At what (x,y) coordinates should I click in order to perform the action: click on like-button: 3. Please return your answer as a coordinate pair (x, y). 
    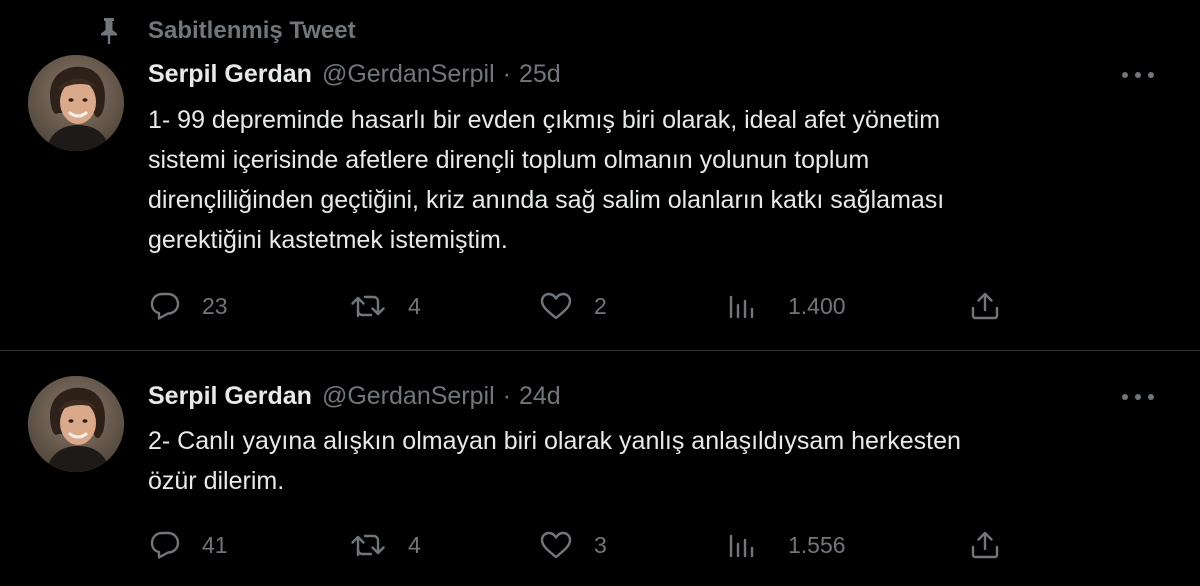
    Looking at the image, I should click on (573, 545).